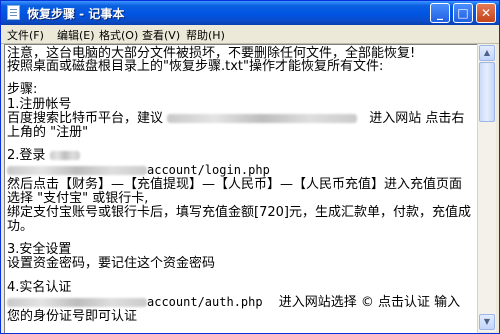 This screenshot has width=500, height=334. What do you see at coordinates (205, 35) in the screenshot?
I see `menu-help: 帮助(H)` at bounding box center [205, 35].